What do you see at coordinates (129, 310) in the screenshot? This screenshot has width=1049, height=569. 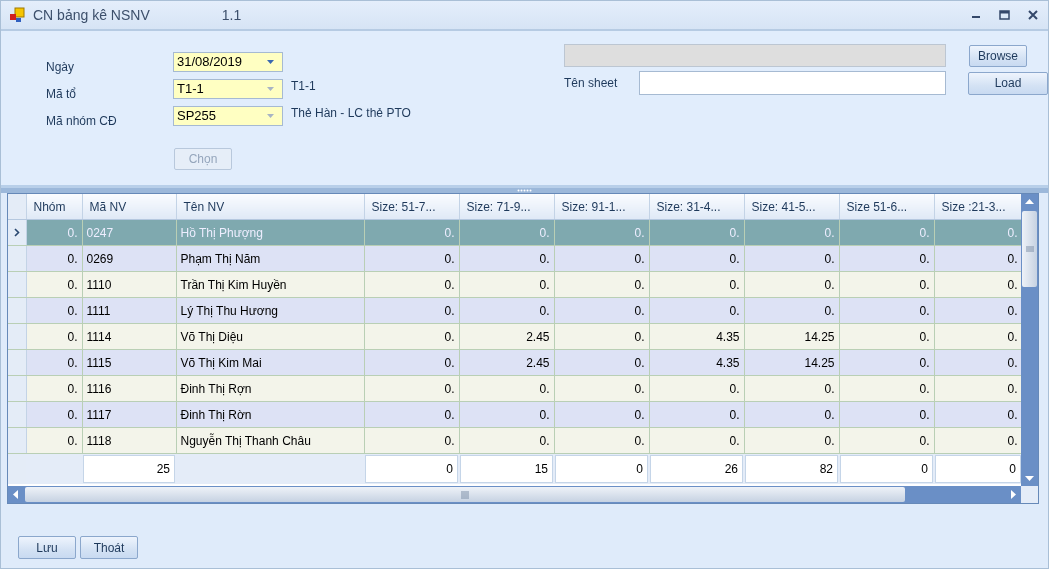 I see `table-cell: 1111` at bounding box center [129, 310].